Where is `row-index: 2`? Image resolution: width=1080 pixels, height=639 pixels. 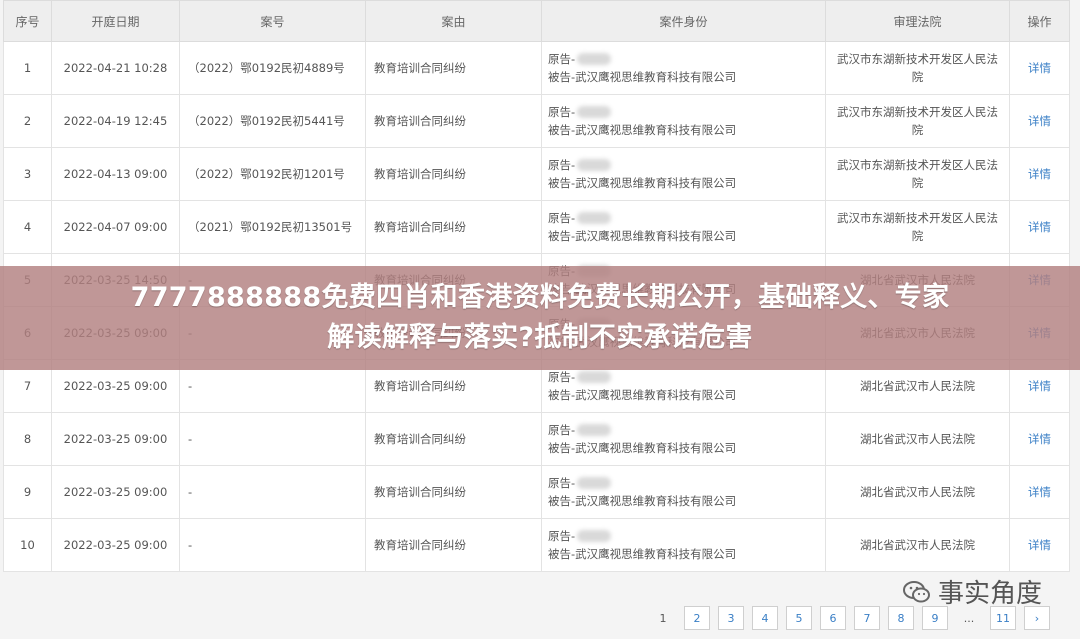
row-index: 2 is located at coordinates (27, 121).